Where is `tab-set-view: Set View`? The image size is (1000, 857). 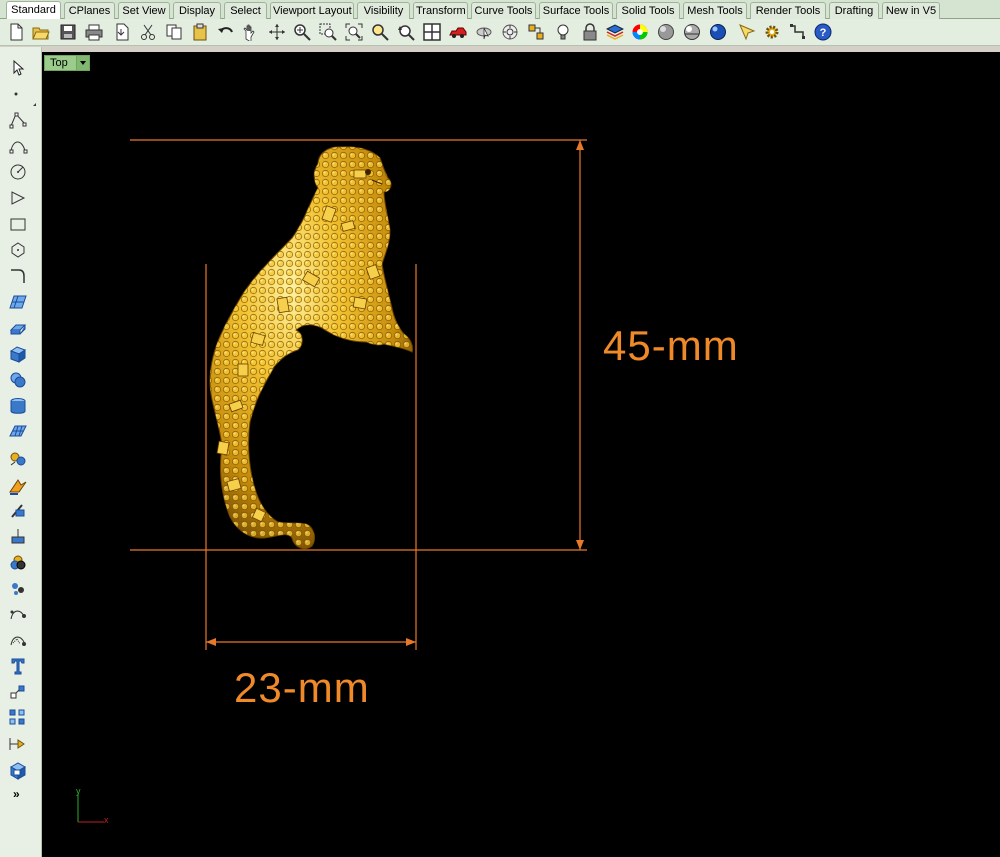 tab-set-view: Set View is located at coordinates (144, 10).